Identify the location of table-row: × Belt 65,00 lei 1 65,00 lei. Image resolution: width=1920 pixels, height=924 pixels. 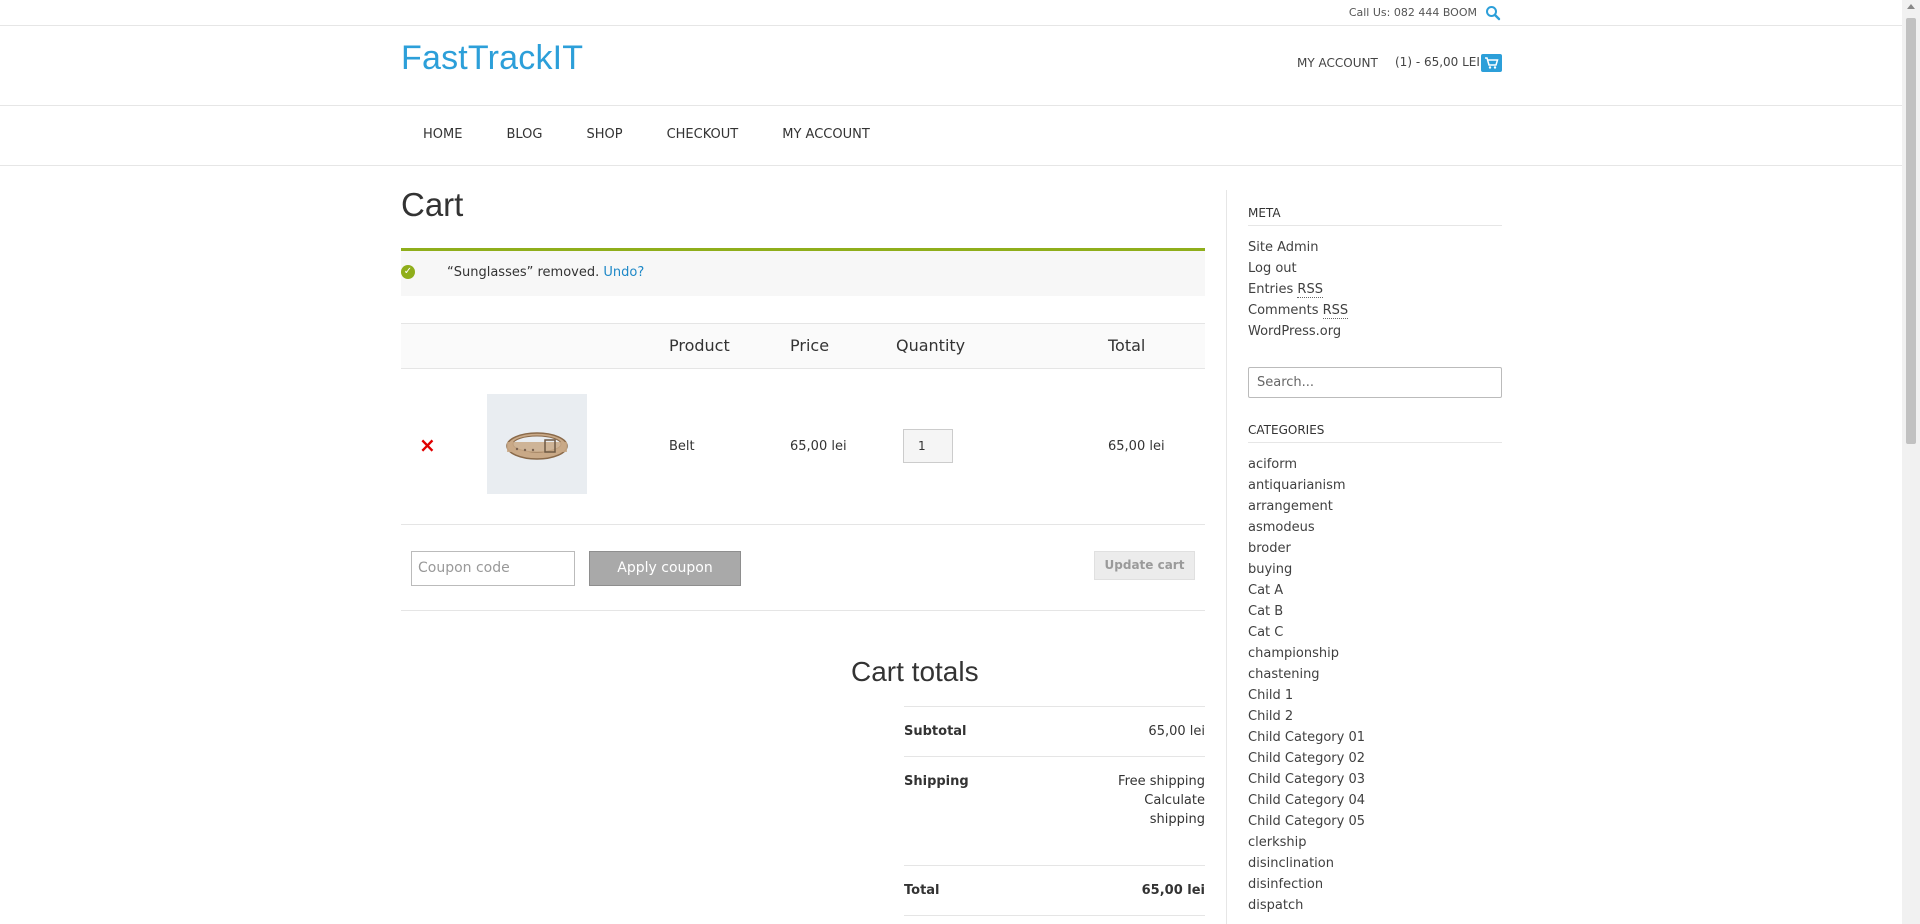
(803, 447).